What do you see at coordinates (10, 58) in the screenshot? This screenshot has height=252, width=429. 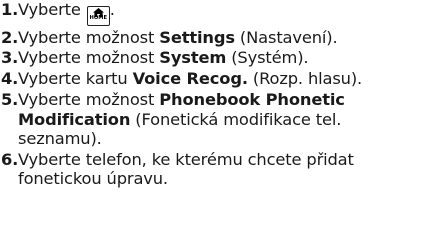 I see `step-number: 3.` at bounding box center [10, 58].